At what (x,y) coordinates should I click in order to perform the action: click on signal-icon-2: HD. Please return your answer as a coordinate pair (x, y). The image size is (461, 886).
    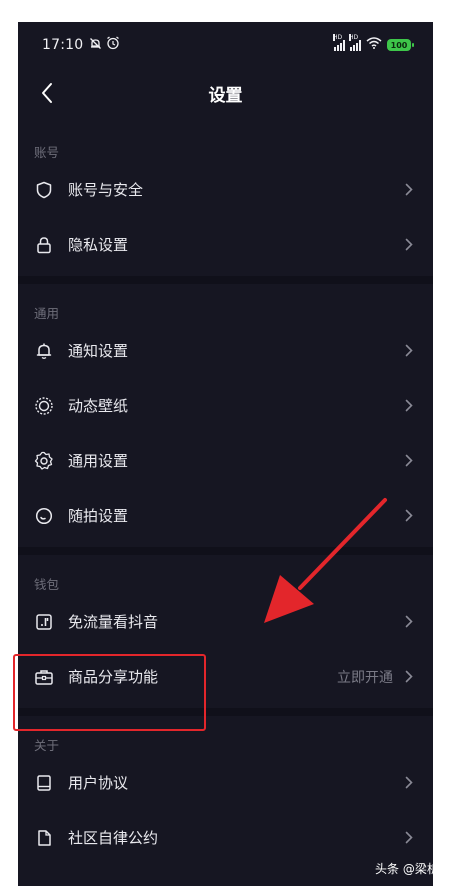
    Looking at the image, I should click on (355, 42).